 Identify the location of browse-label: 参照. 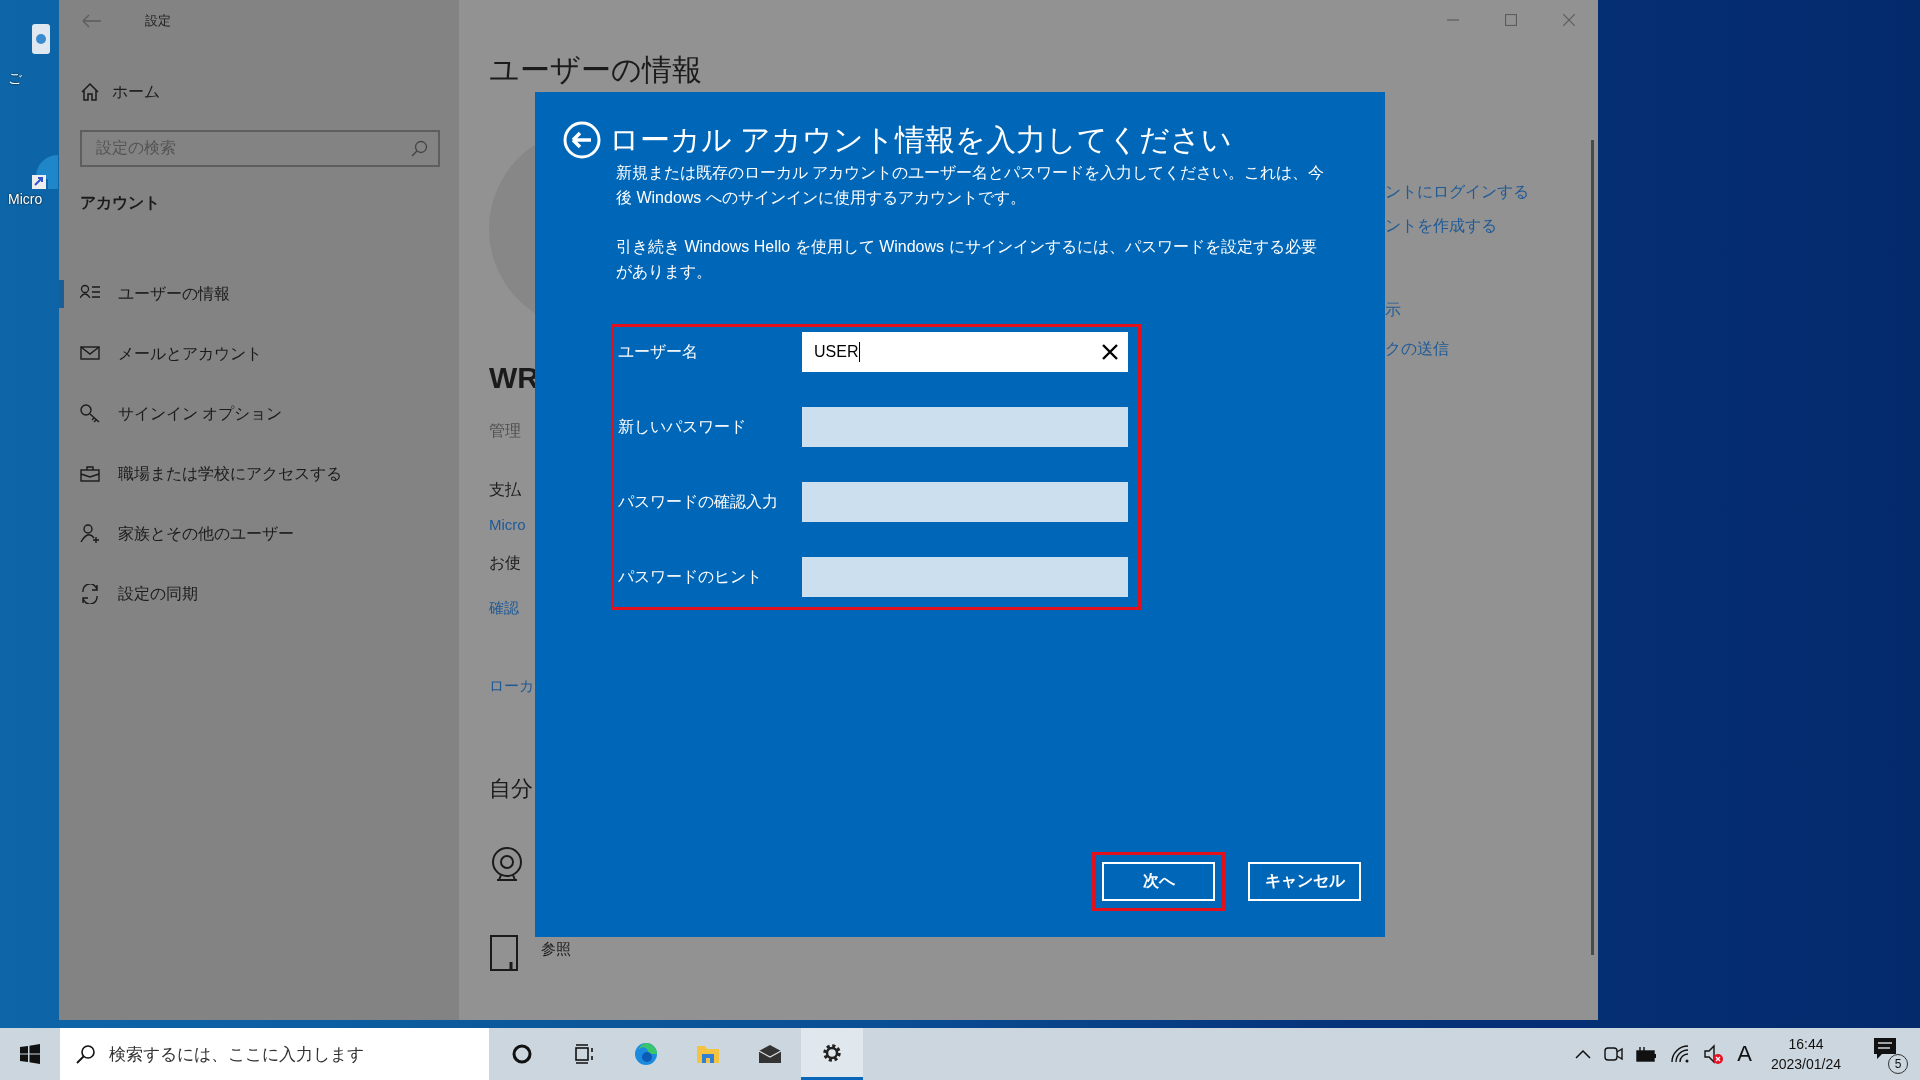
(556, 949).